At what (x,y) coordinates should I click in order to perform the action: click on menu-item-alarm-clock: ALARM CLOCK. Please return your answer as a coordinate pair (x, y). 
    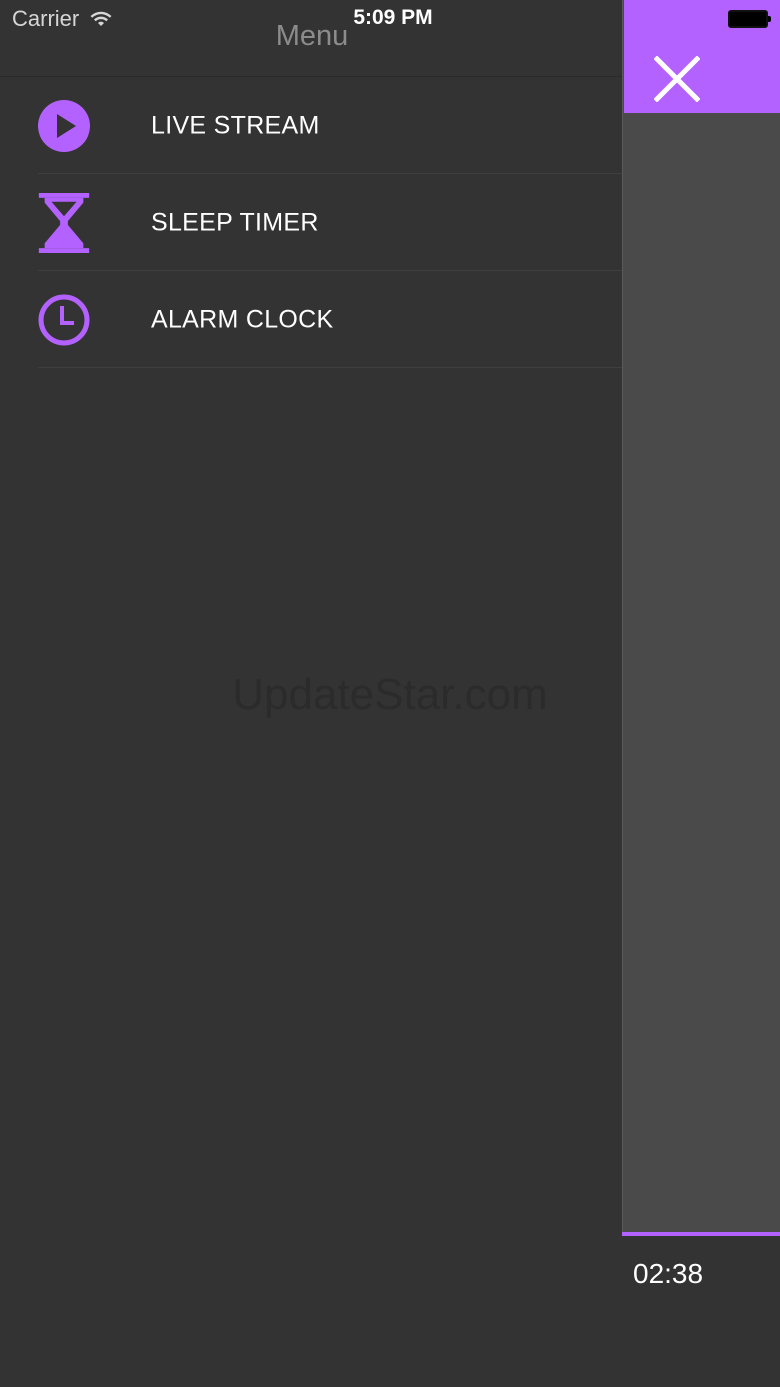
    Looking at the image, I should click on (311, 319).